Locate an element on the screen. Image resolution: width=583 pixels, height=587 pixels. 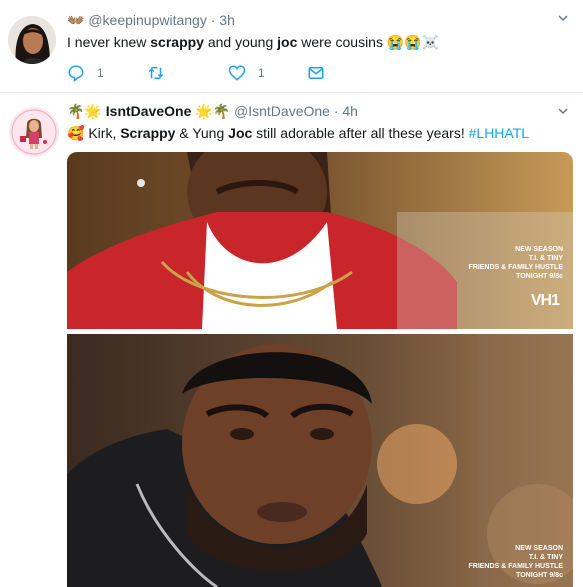
direct-message-button is located at coordinates (316, 73).